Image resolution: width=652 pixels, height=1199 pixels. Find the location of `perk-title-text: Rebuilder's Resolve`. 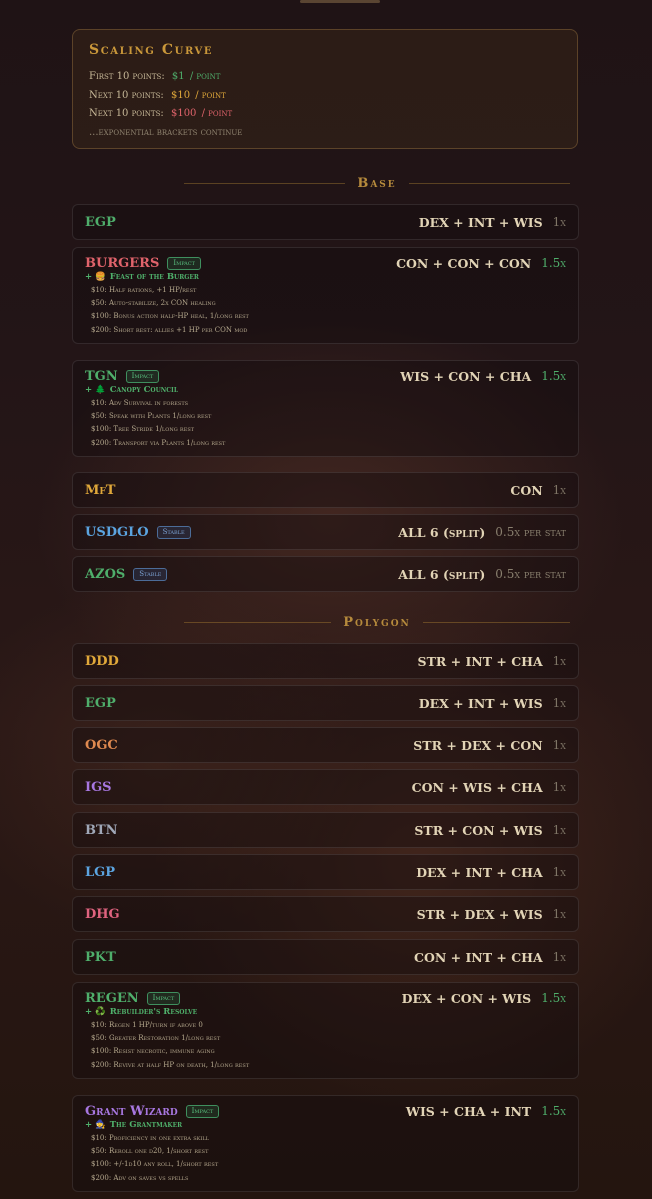

perk-title-text: Rebuilder's Resolve is located at coordinates (153, 1012).